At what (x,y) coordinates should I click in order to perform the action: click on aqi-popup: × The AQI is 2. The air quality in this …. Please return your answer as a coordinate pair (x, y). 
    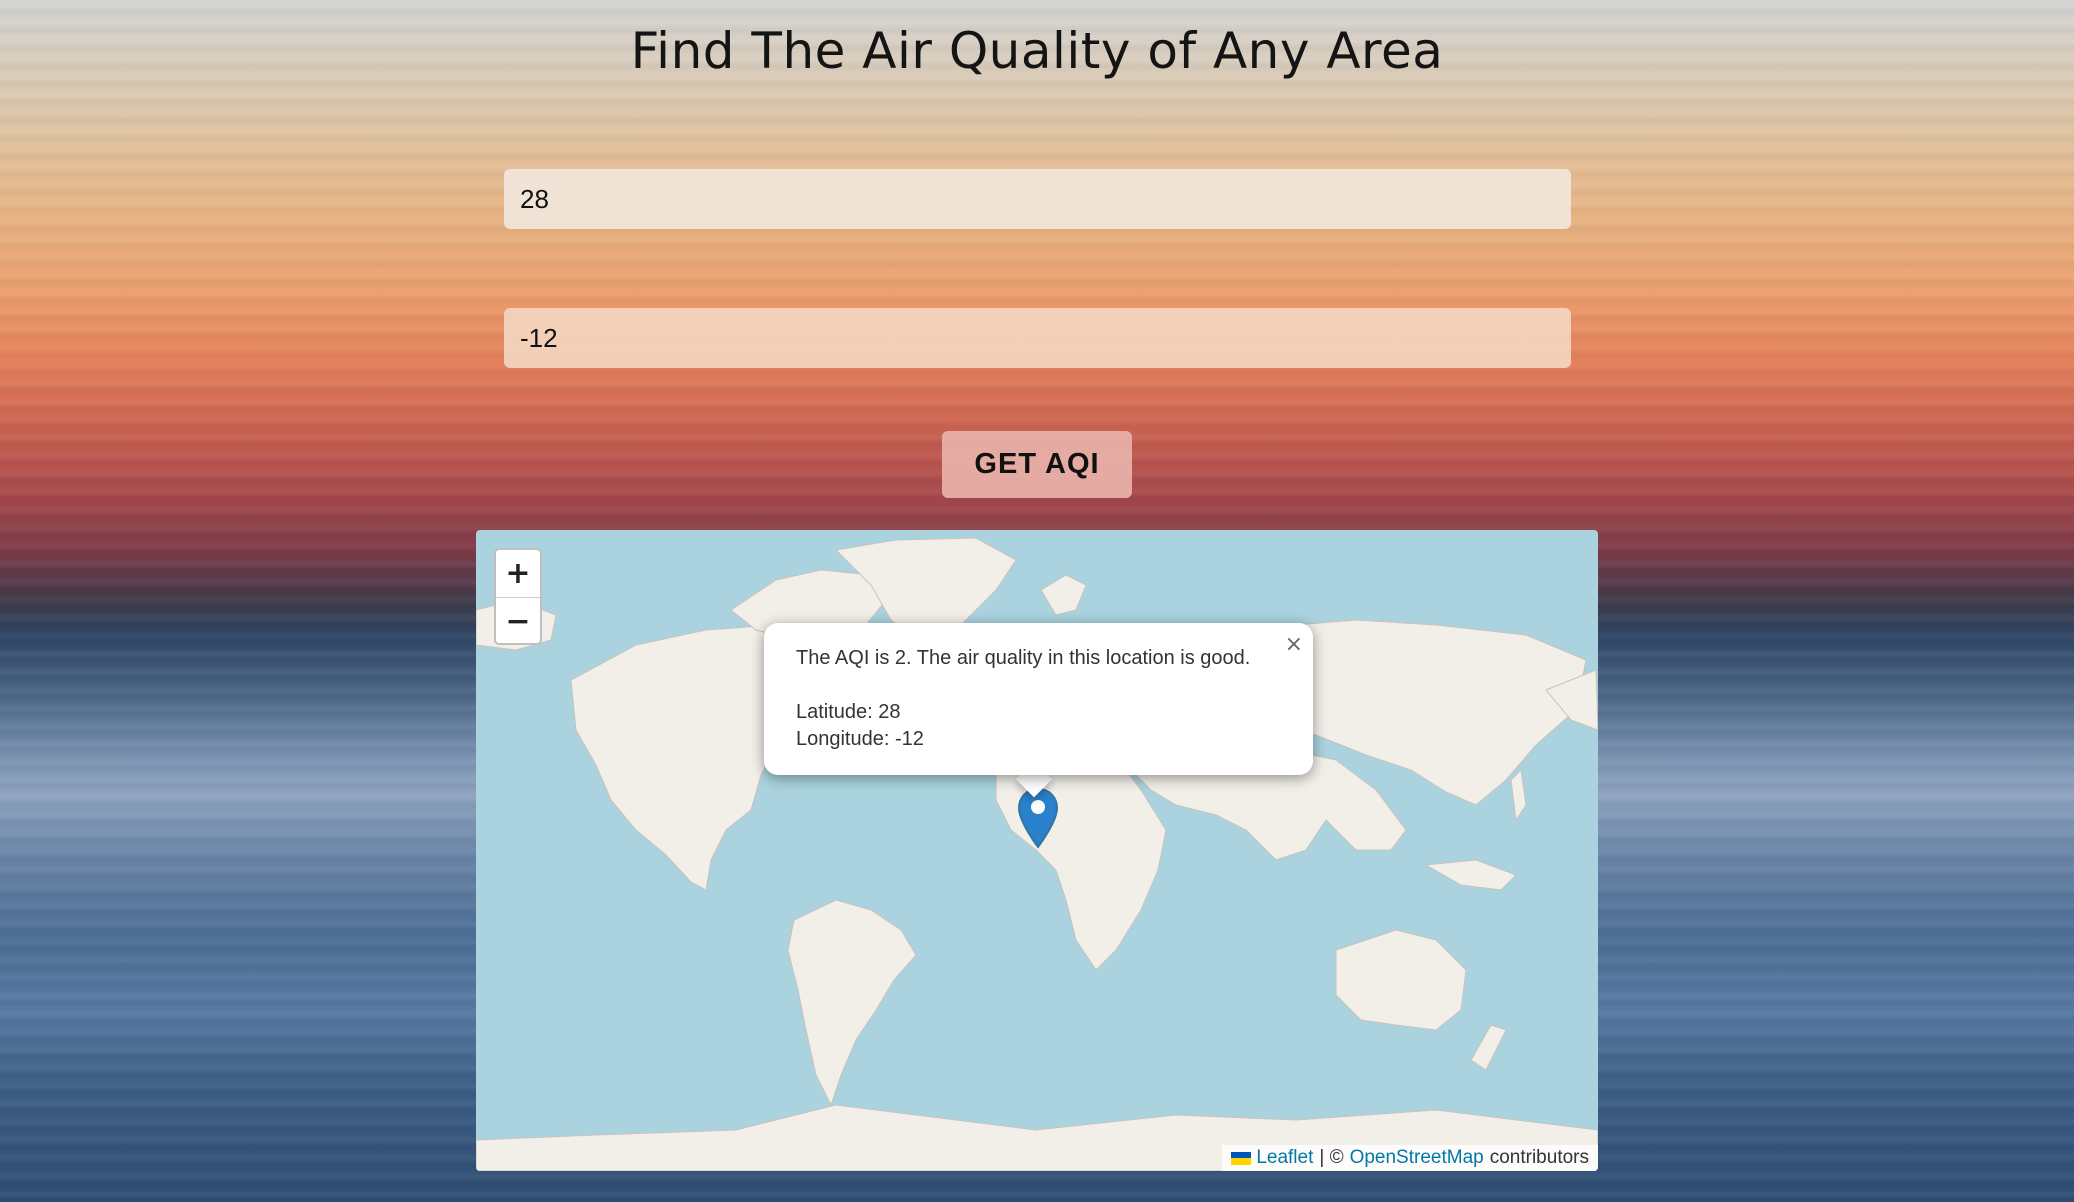
    Looking at the image, I should click on (1038, 699).